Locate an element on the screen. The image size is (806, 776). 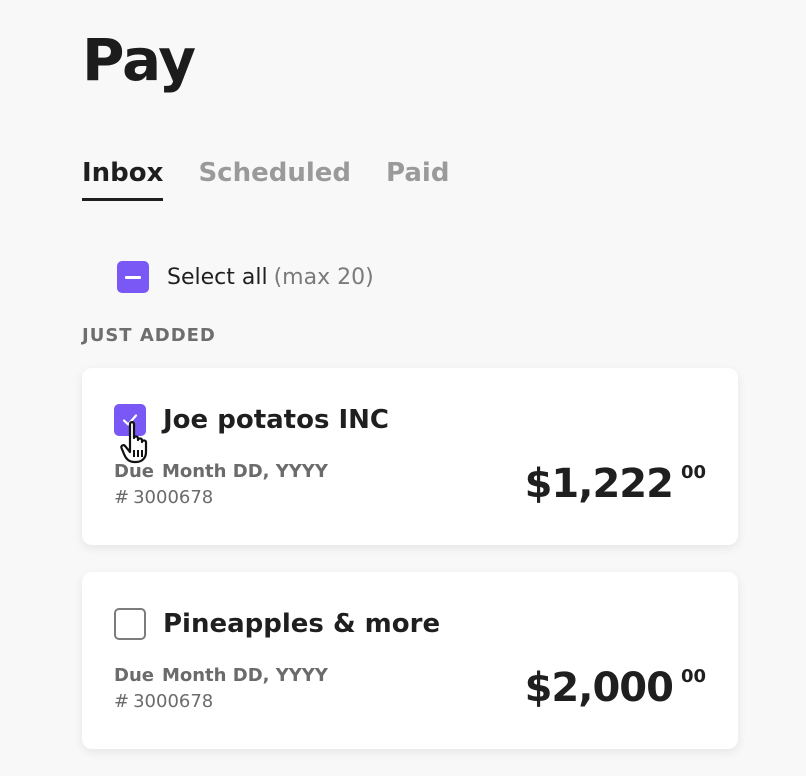
tab-bar: Inbox Scheduled Paid is located at coordinates (283, 179).